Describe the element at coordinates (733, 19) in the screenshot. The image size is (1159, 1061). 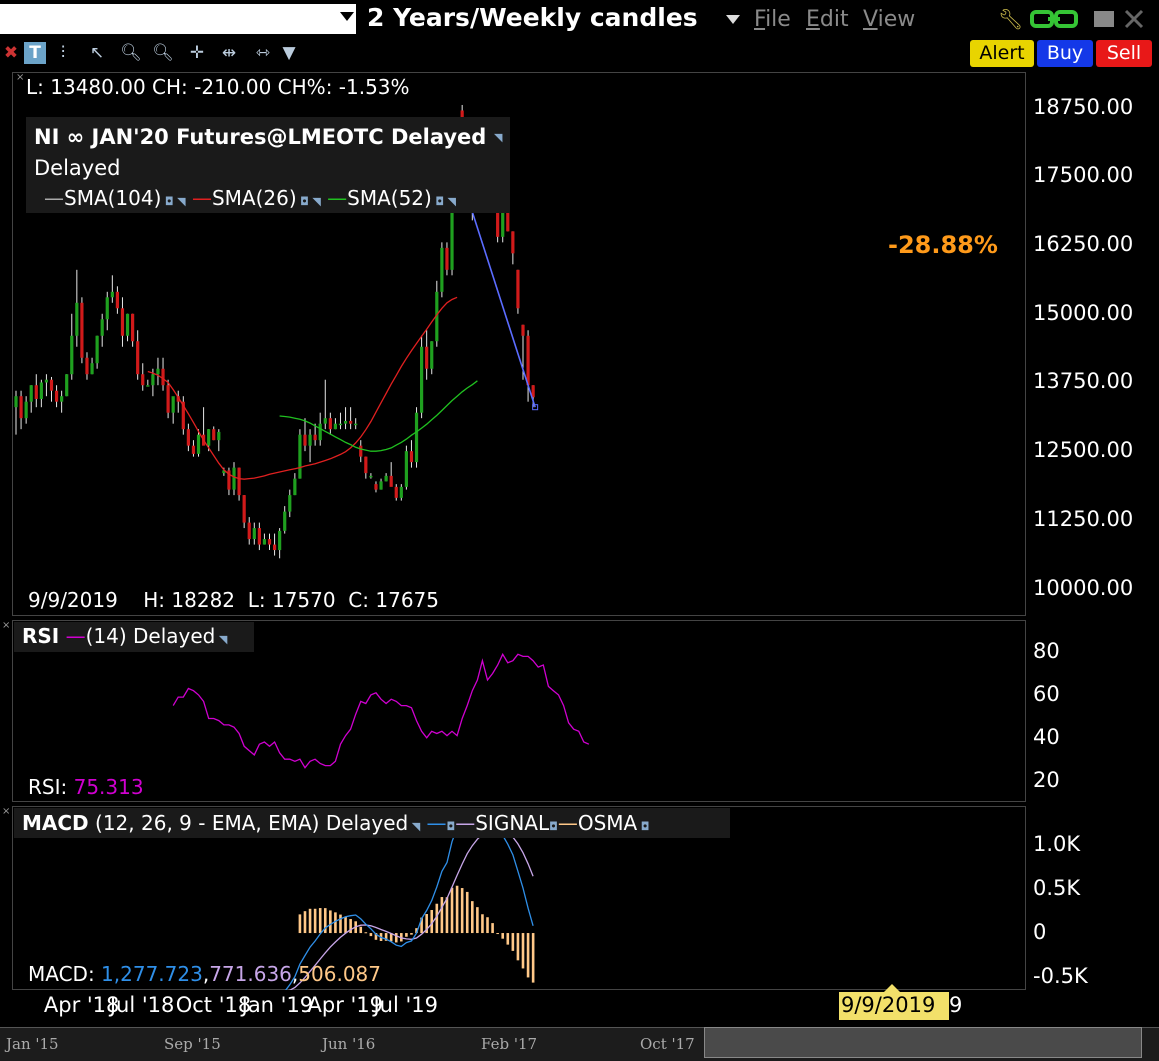
I see `period-dropdown-arrow-icon` at that location.